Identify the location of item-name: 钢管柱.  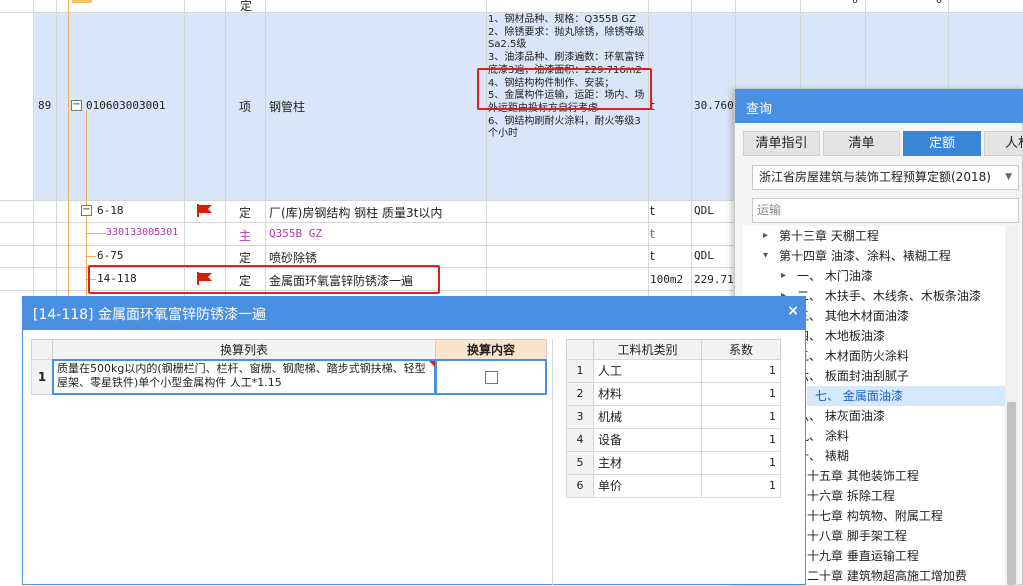
(287, 106).